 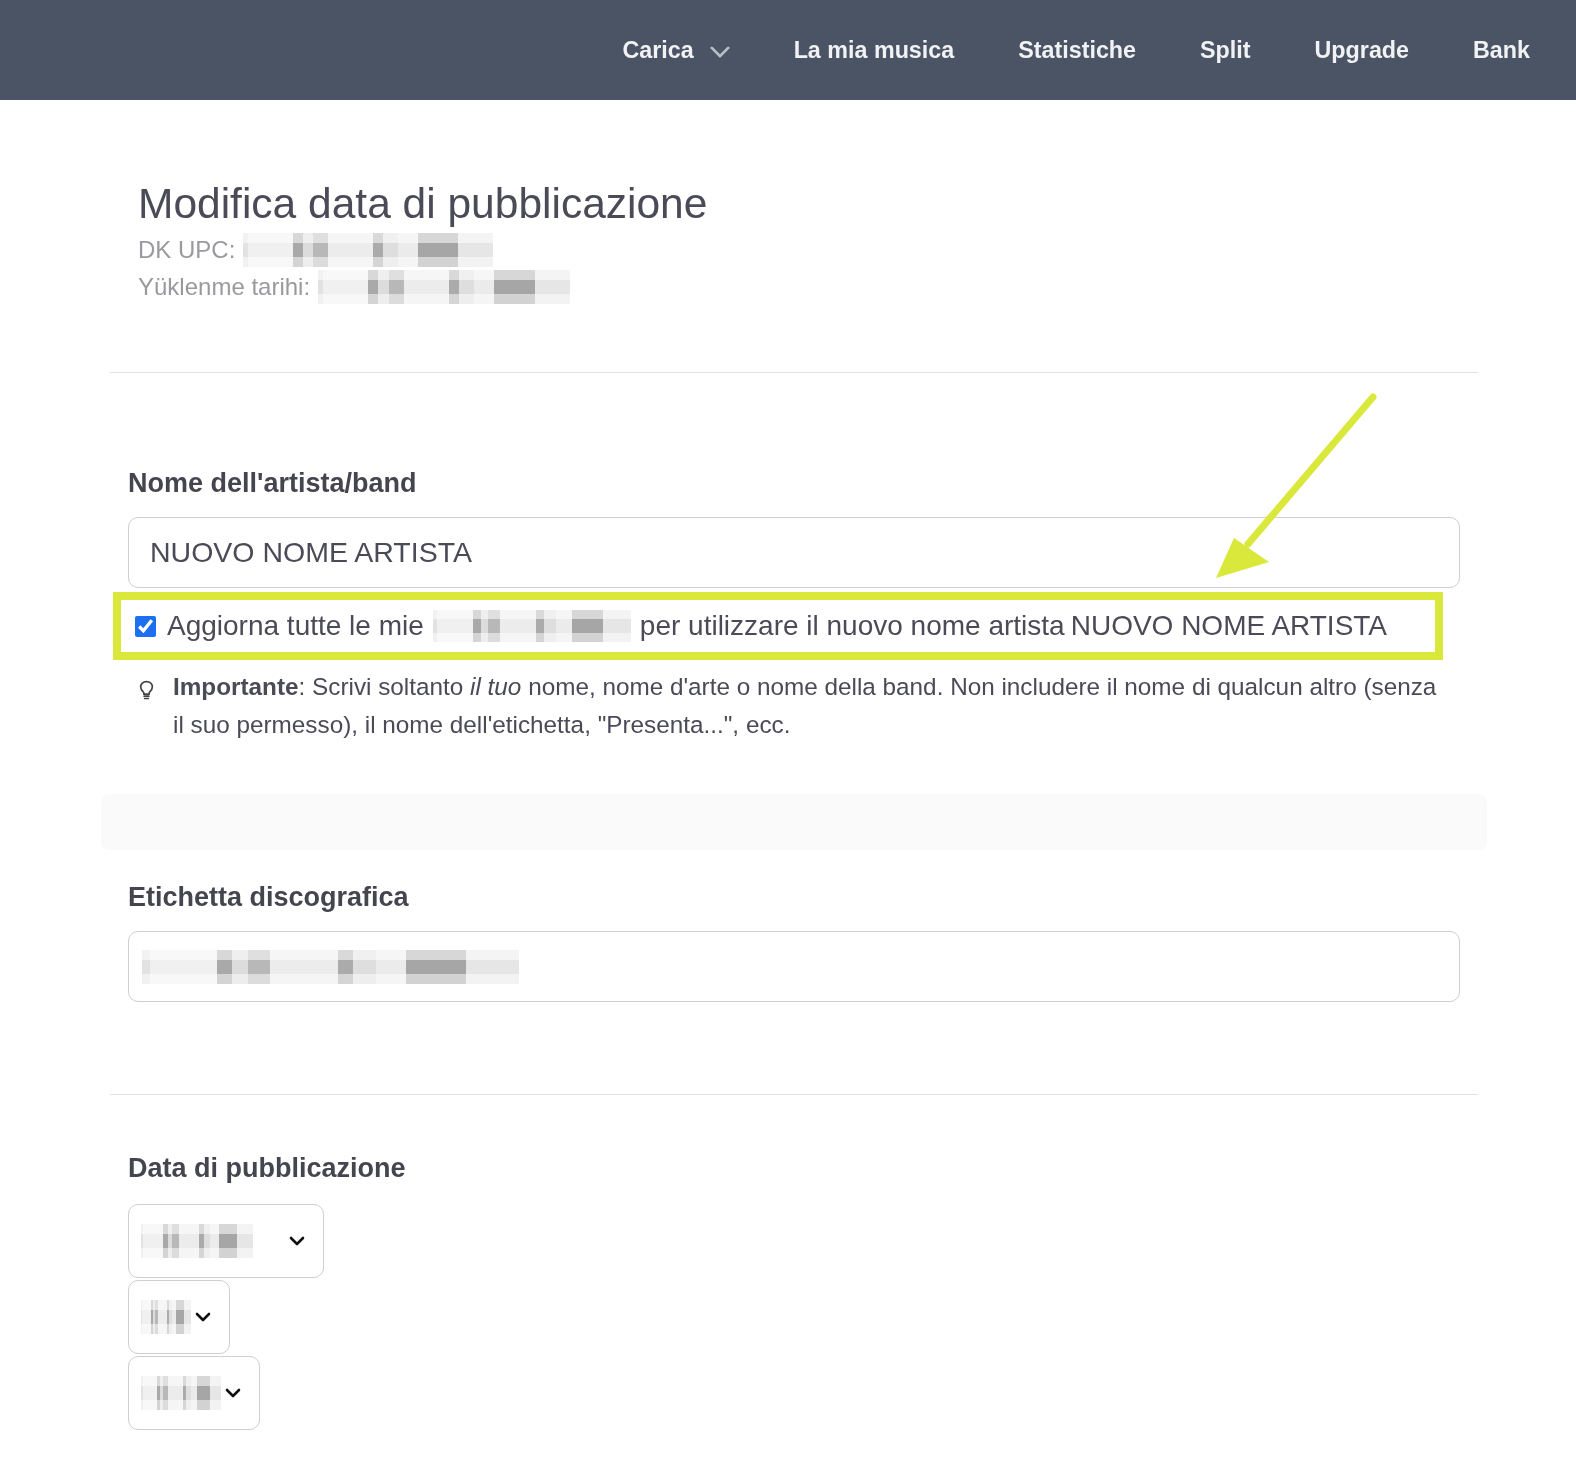 I want to click on field-label: Data di pubblicazione, so click(x=267, y=1168).